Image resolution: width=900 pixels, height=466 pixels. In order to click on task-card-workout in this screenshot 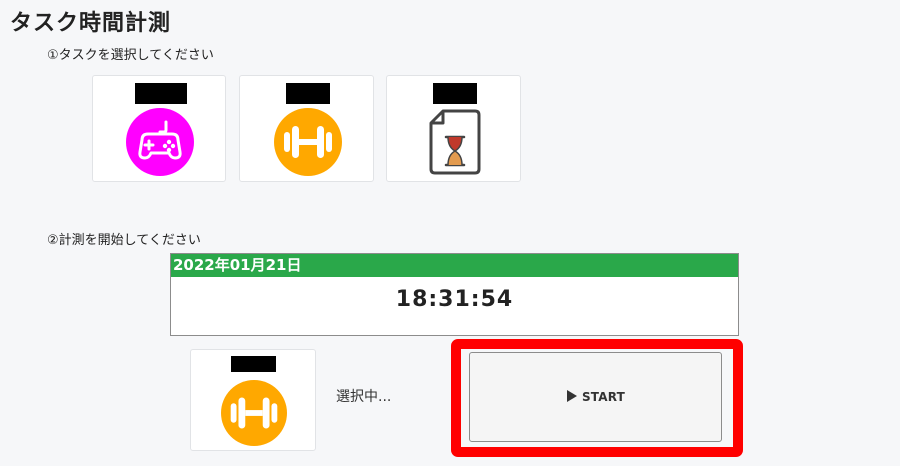, I will do `click(306, 128)`.